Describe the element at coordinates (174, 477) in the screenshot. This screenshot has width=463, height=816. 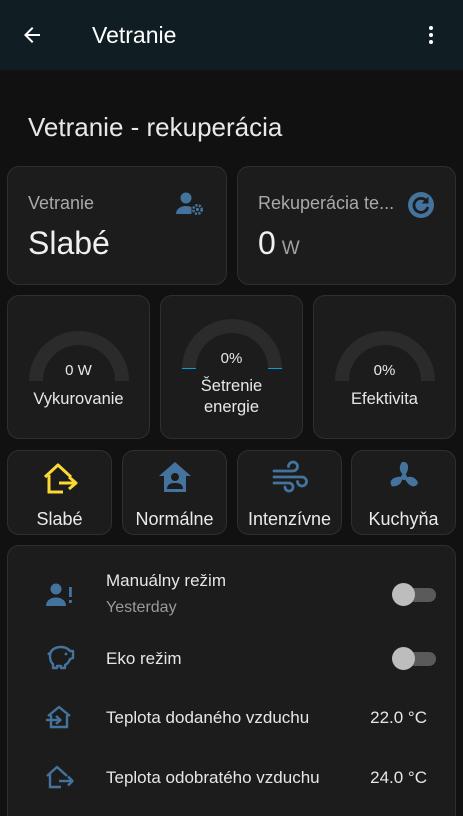
I see `home-account-icon` at that location.